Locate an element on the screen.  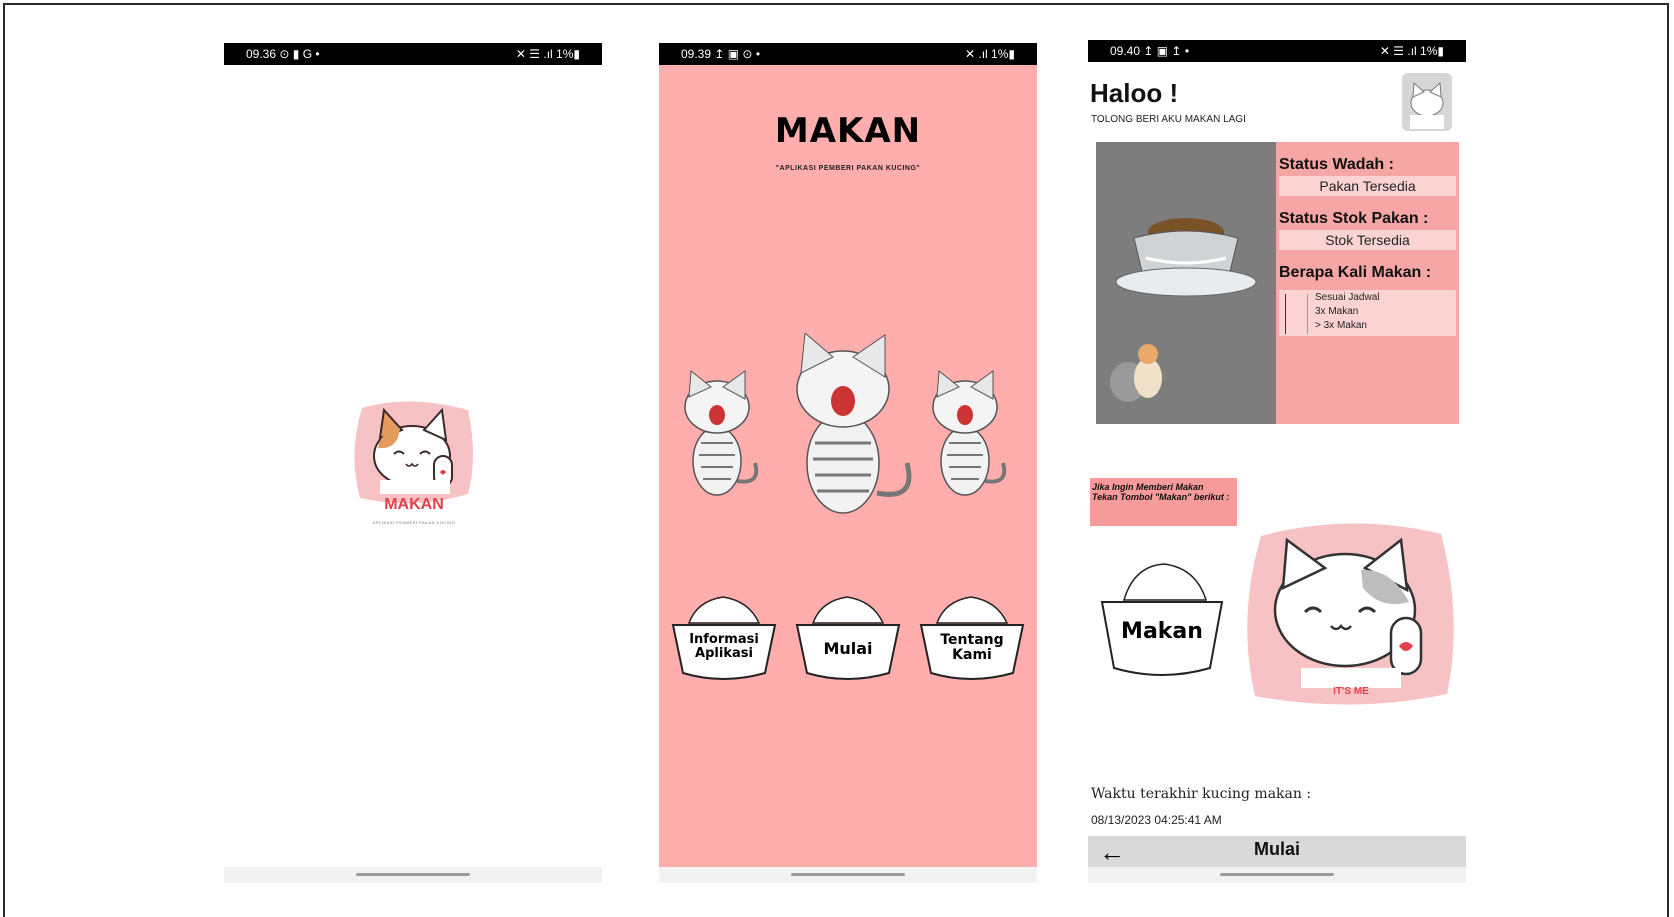
logo-subtitle: APLIKASI PEMBERI PAKAN KUCING is located at coordinates (414, 522).